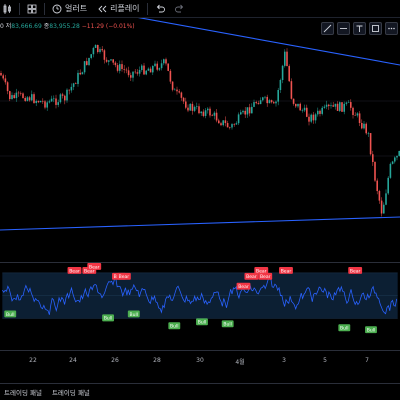 The image size is (400, 400). I want to click on alert-button: 얼러트, so click(69, 9).